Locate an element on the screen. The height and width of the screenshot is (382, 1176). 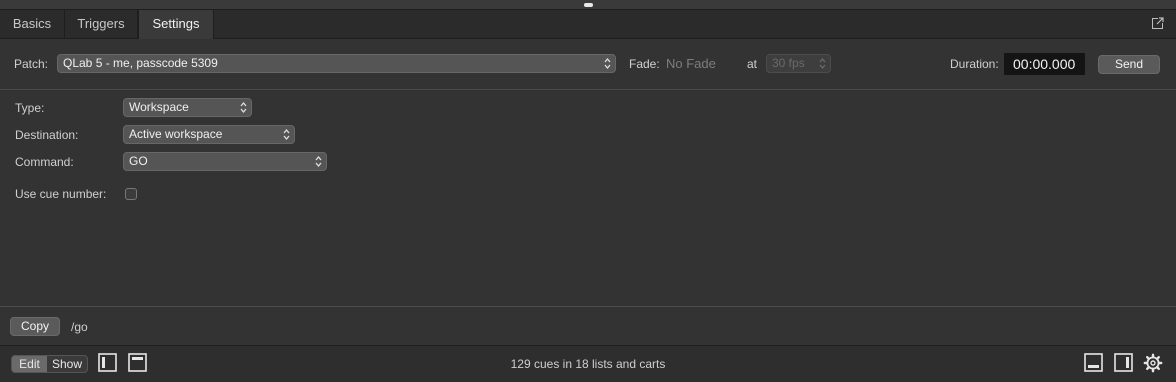
fps-select: 30 fps is located at coordinates (798, 63).